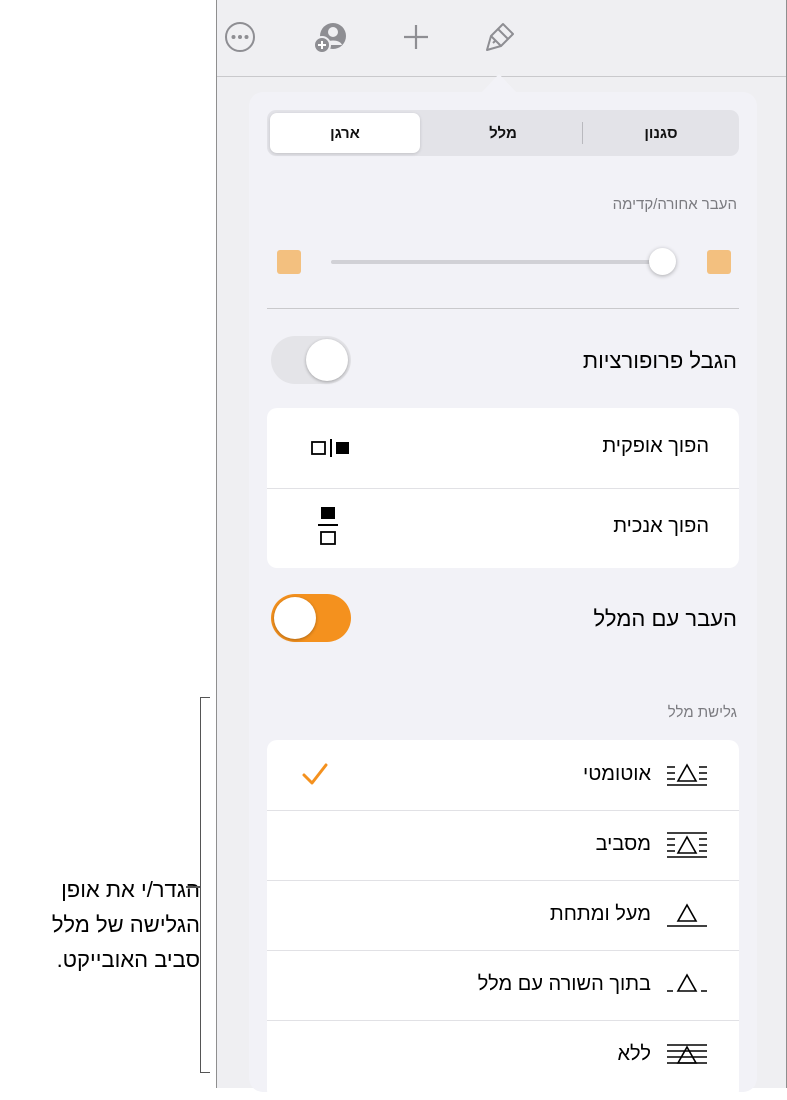 The width and height of the screenshot is (787, 1100). I want to click on layer-slider-thumb, so click(662, 261).